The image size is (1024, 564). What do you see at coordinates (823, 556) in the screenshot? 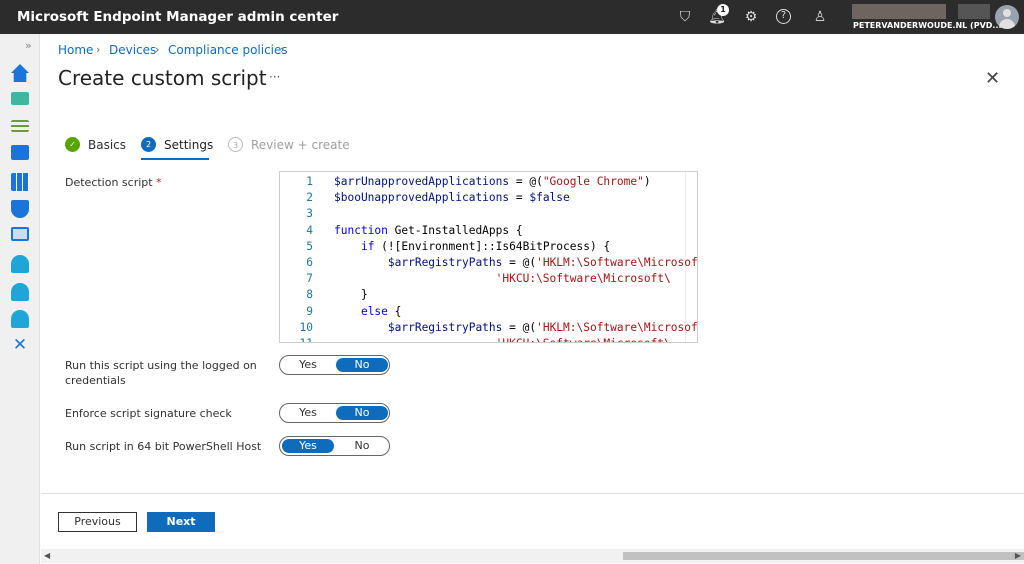
I see `scrollbar-thumb` at bounding box center [823, 556].